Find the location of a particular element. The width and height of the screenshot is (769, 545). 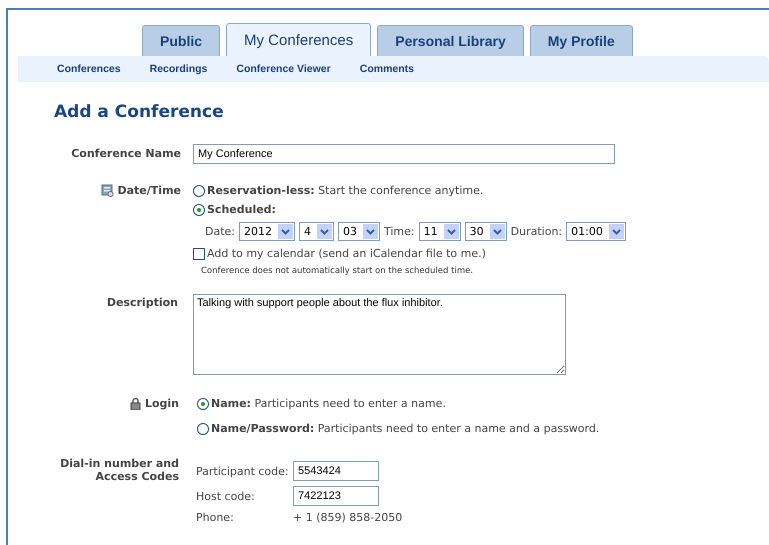

lock-icon is located at coordinates (135, 403).